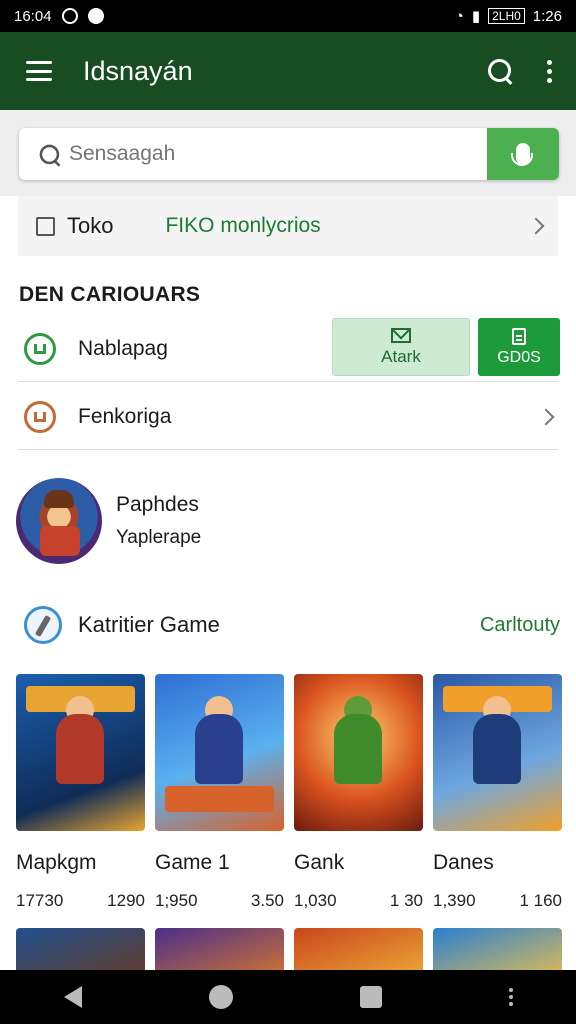 The width and height of the screenshot is (576, 1024). Describe the element at coordinates (454, 900) in the screenshot. I see `game-stat-left: 1,390` at that location.